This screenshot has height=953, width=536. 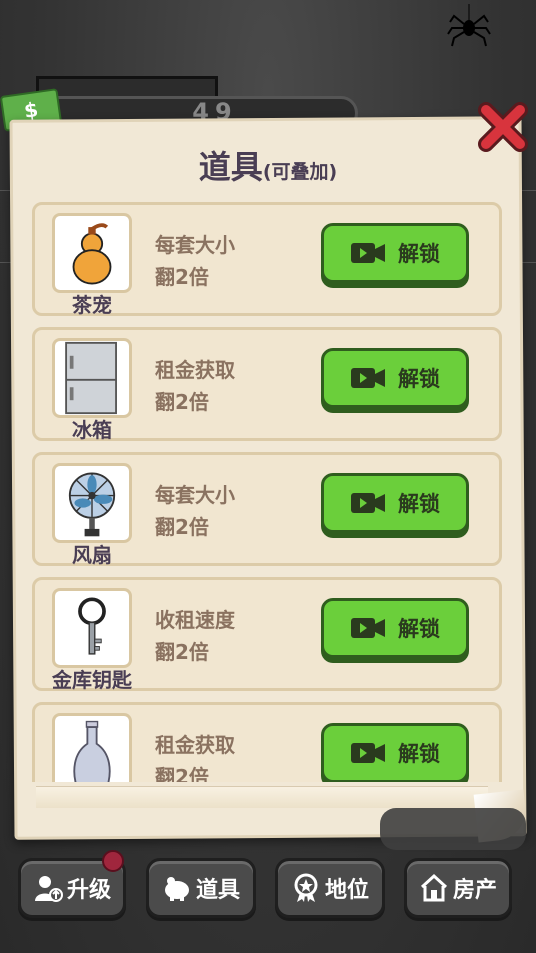 What do you see at coordinates (48, 889) in the screenshot?
I see `upgrade-icon` at bounding box center [48, 889].